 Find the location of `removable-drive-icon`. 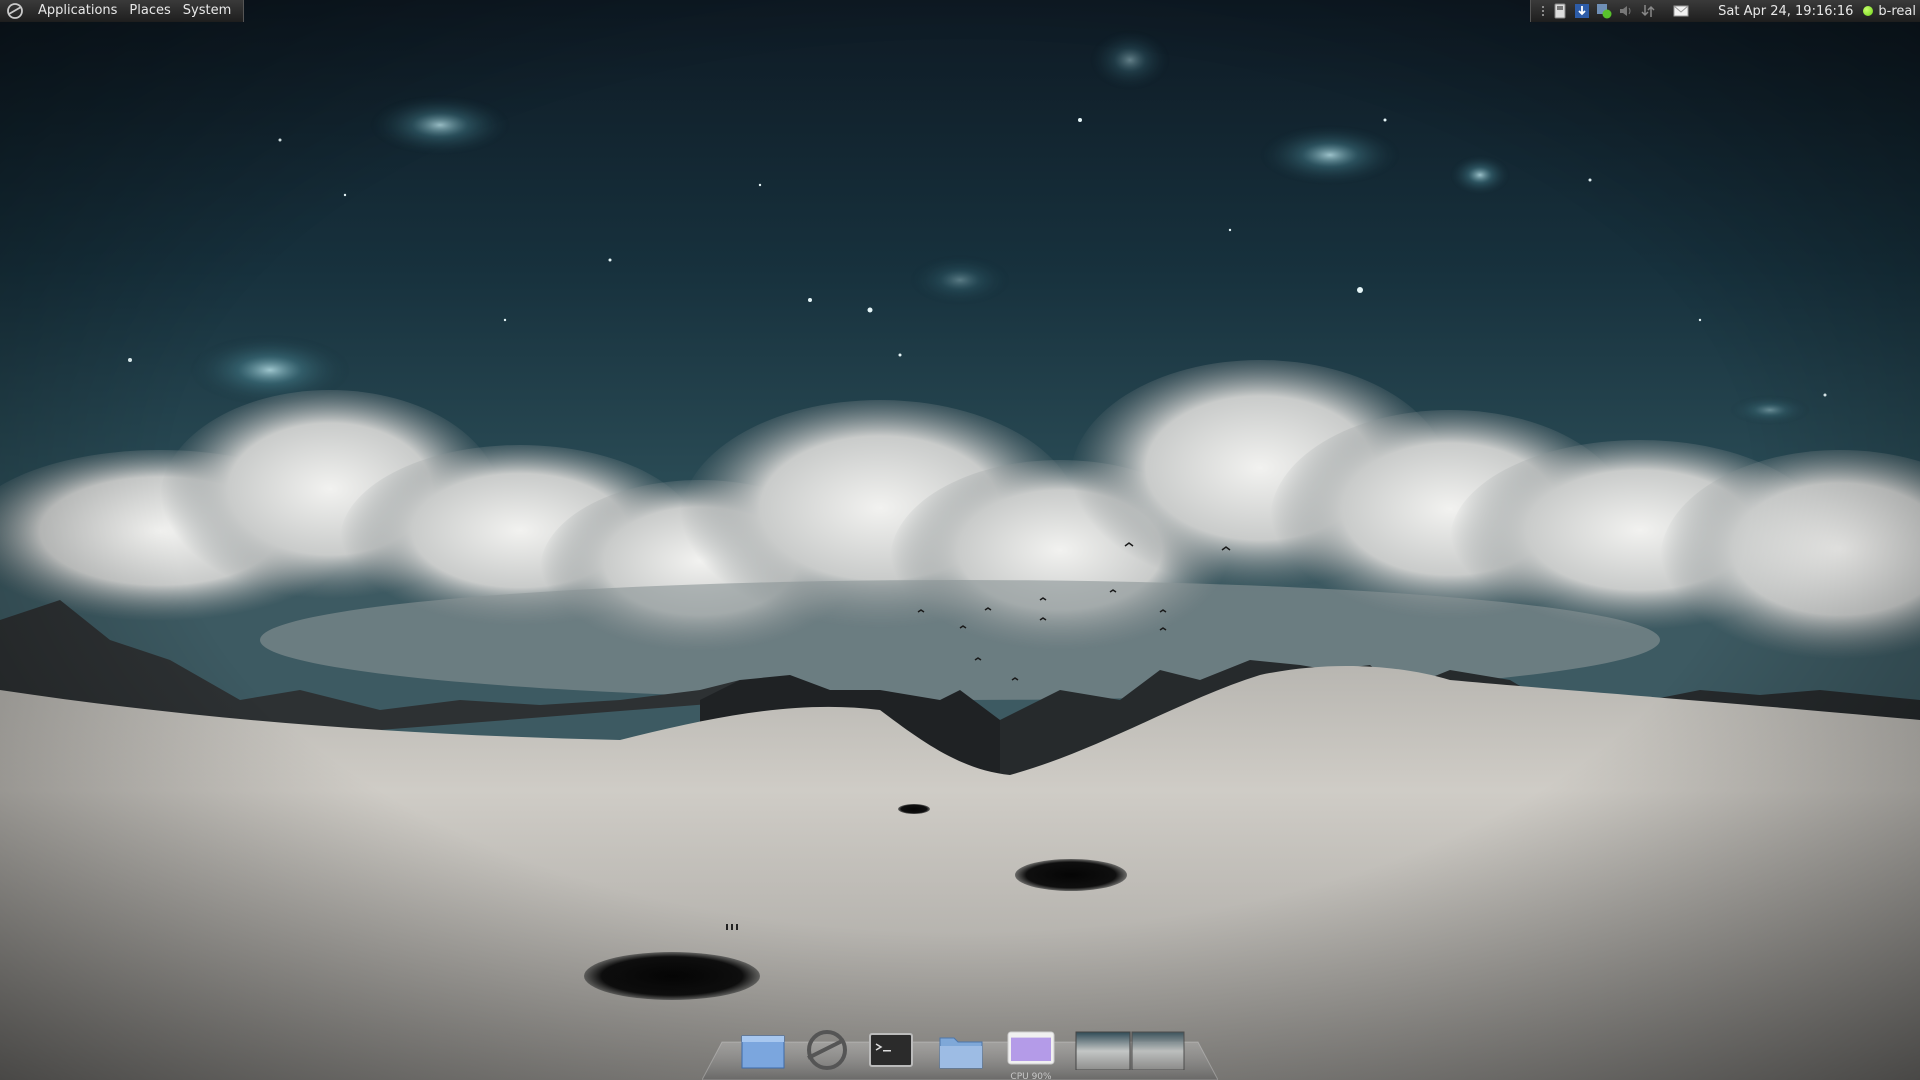

removable-drive-icon is located at coordinates (1560, 11).